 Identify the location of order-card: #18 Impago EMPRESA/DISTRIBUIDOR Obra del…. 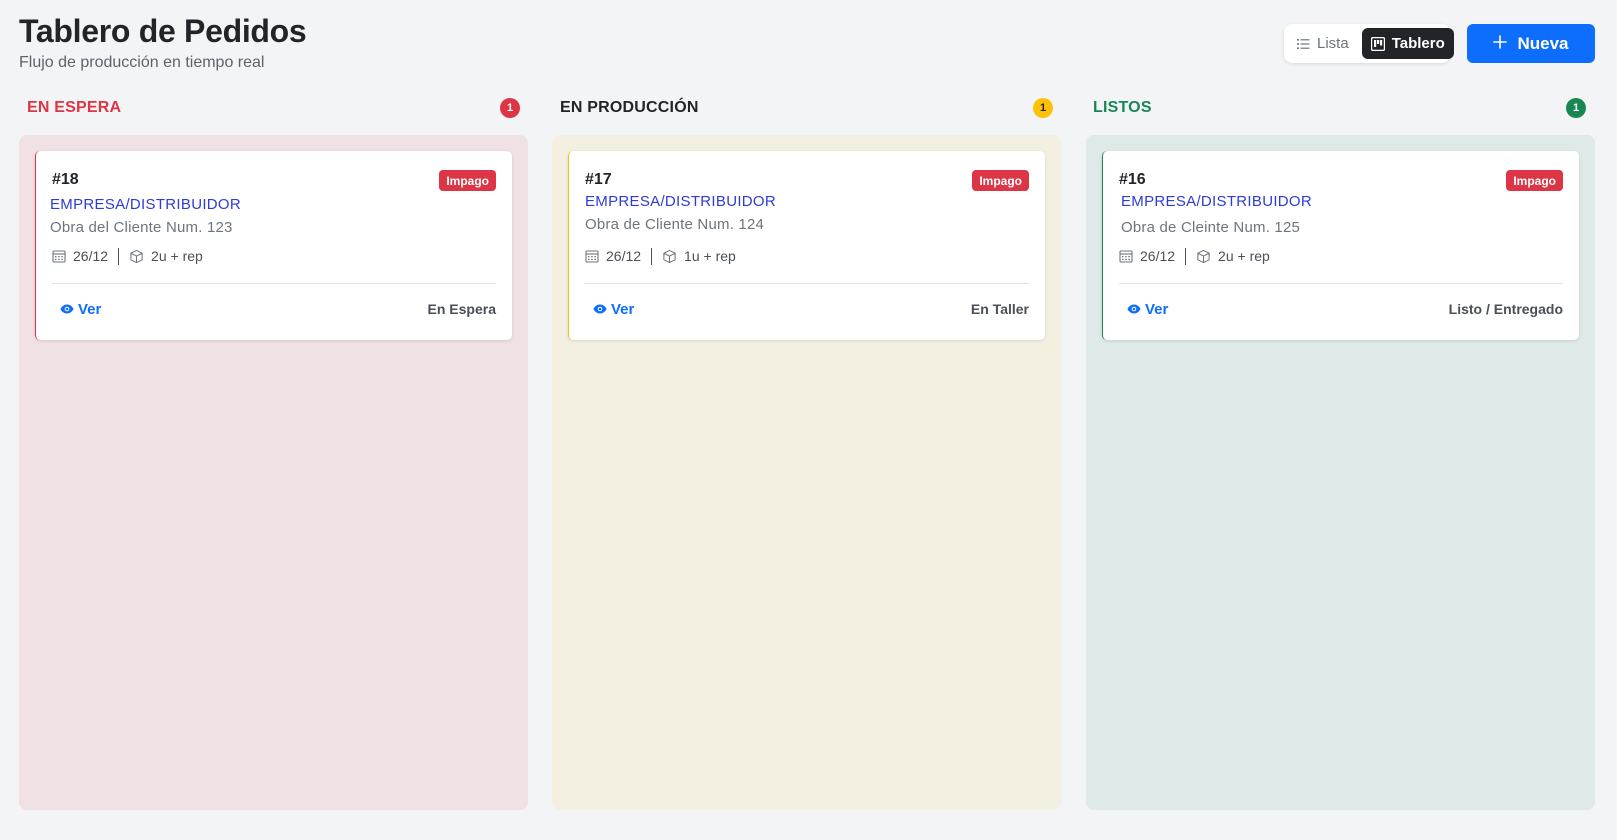
(273, 245).